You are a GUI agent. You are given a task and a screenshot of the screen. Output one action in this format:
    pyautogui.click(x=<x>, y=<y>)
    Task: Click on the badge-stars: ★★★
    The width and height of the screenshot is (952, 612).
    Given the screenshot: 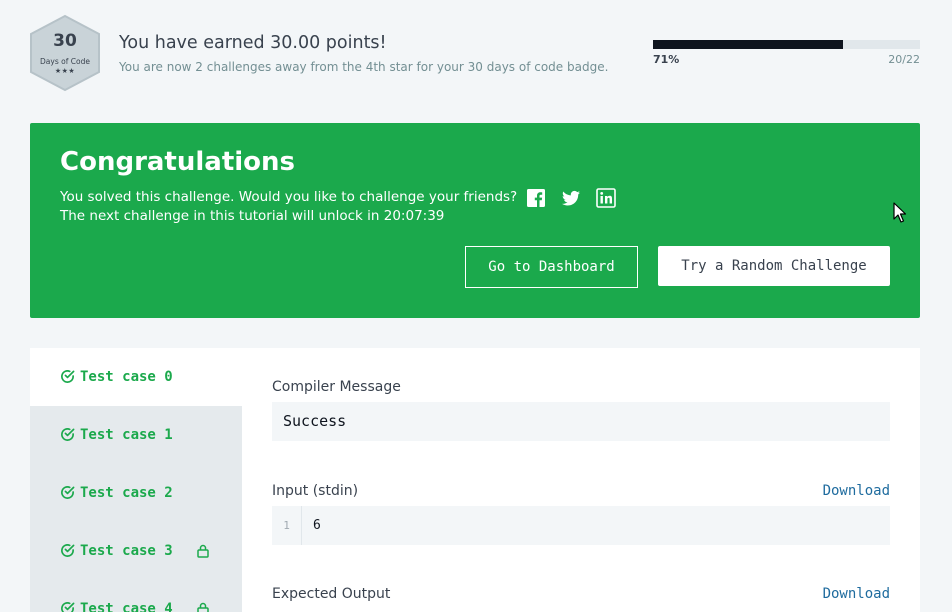 What is the action you would take?
    pyautogui.click(x=65, y=71)
    